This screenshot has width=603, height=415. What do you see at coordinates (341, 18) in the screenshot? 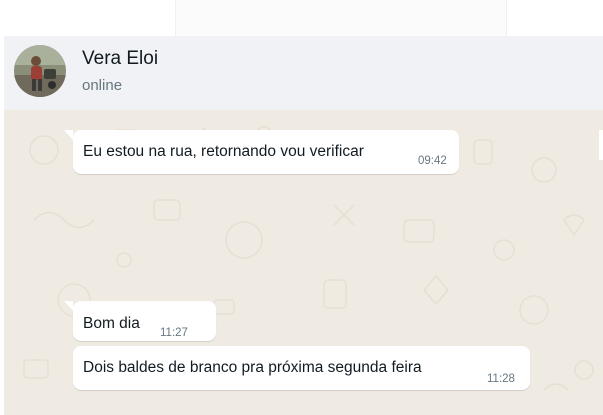
I see `top-search-area` at bounding box center [341, 18].